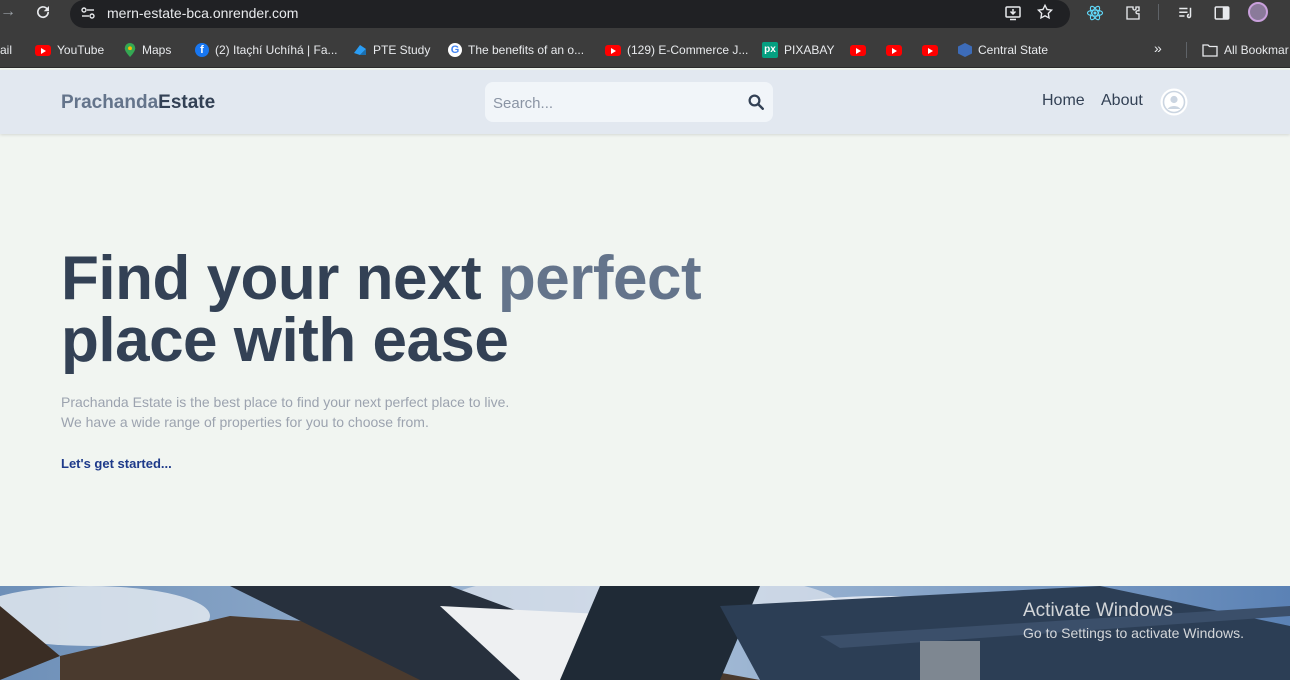  I want to click on site-info-icon, so click(88, 13).